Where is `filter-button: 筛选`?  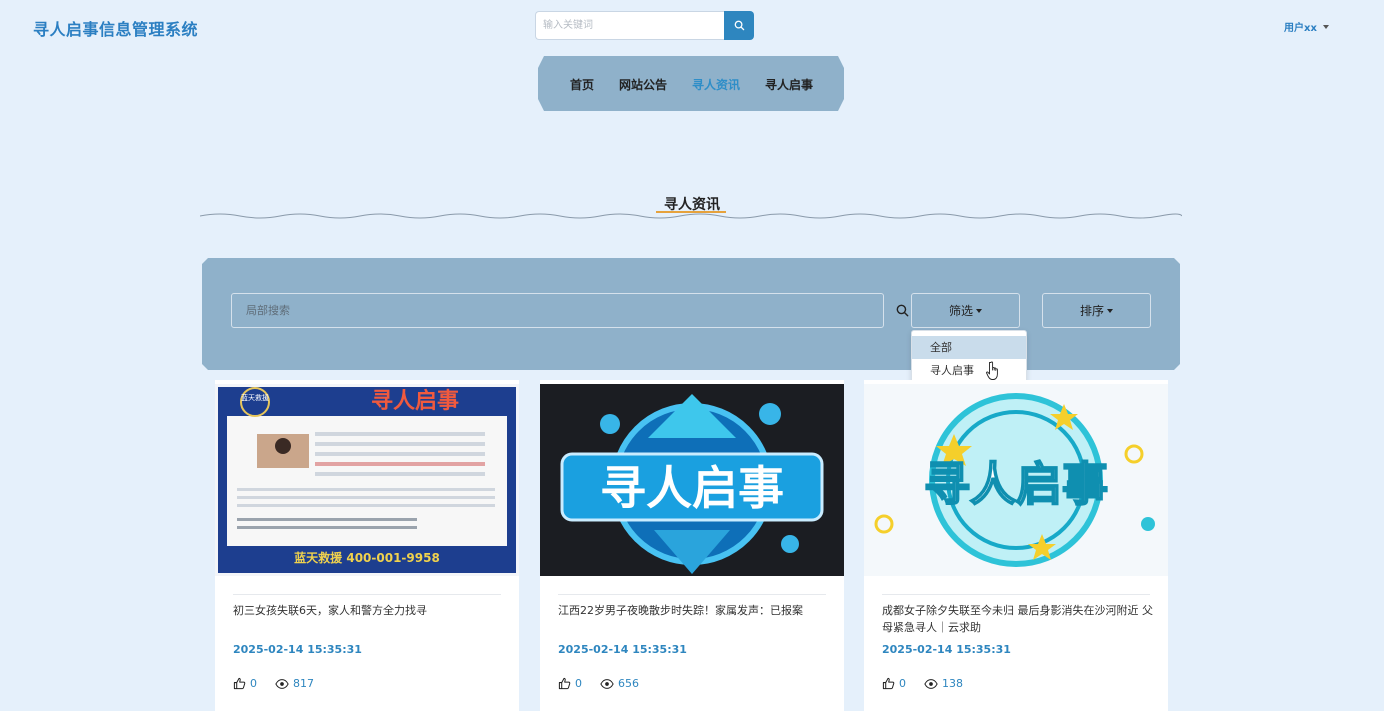 filter-button: 筛选 is located at coordinates (965, 310).